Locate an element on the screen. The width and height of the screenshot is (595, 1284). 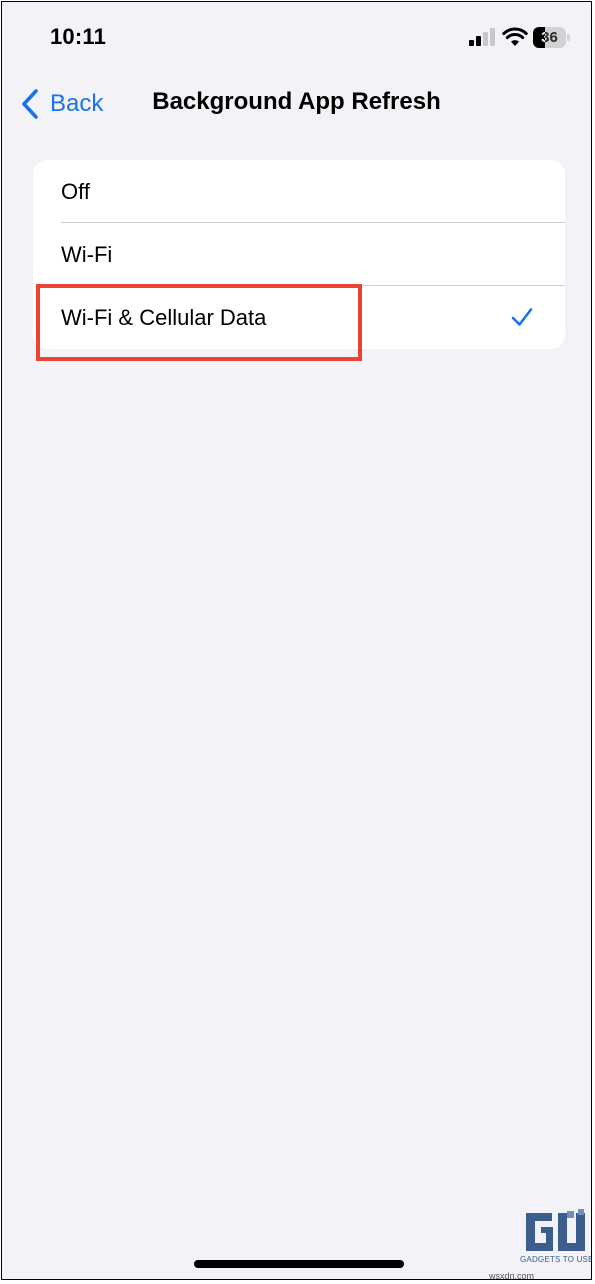
battery-cap is located at coordinates (568, 37).